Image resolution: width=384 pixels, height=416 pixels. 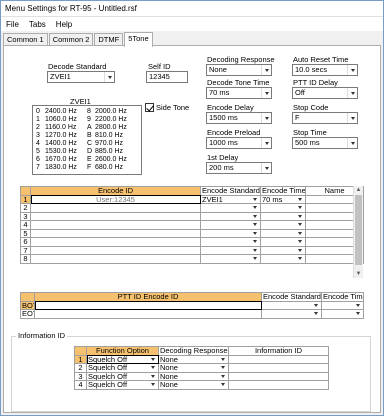 I want to click on tone-digit: 4, so click(x=38, y=143).